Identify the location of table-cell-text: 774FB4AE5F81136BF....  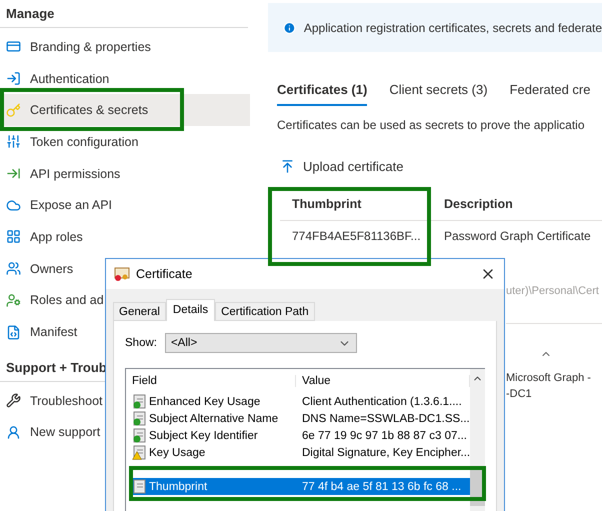
(356, 236).